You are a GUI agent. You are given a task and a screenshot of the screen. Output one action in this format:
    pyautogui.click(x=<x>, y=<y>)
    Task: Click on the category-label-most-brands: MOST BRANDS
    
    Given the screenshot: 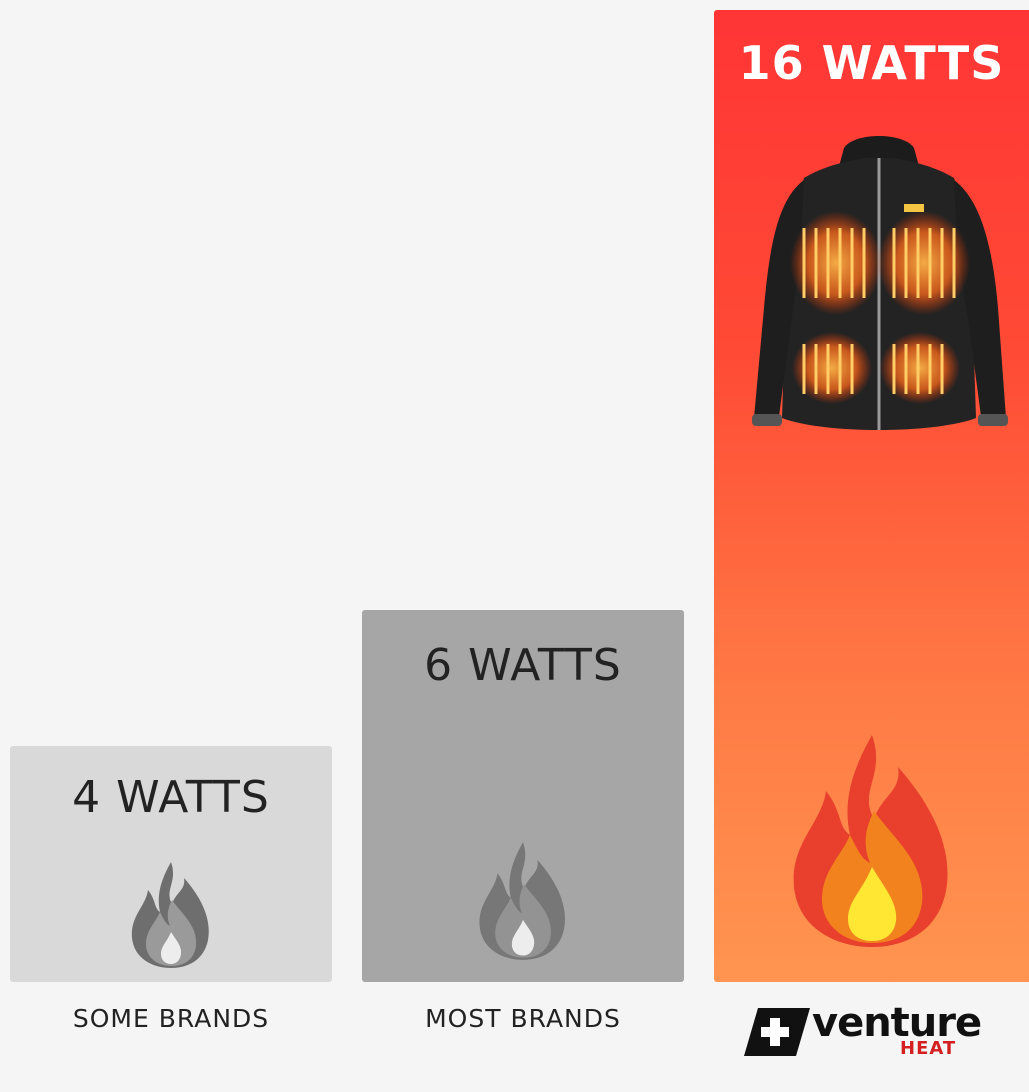 What is the action you would take?
    pyautogui.click(x=523, y=1018)
    